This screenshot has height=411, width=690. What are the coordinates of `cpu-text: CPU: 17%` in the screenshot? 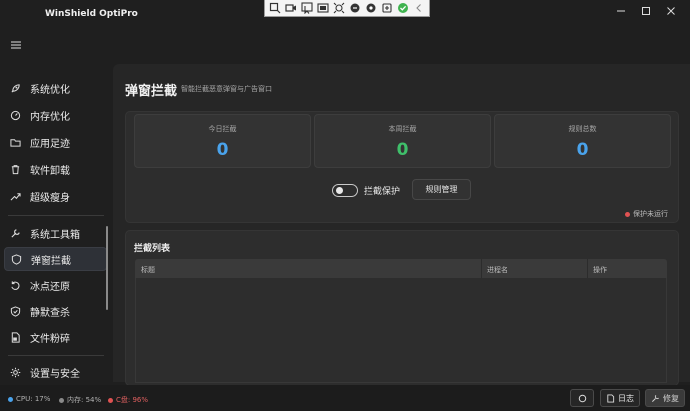 It's located at (33, 399).